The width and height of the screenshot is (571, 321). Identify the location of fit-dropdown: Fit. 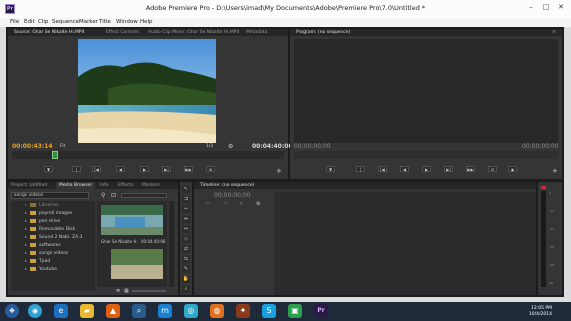
(62, 146).